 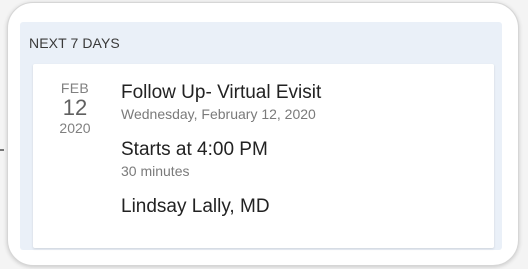 What do you see at coordinates (195, 206) in the screenshot?
I see `appointment-provider: Lindsay Lally, MD` at bounding box center [195, 206].